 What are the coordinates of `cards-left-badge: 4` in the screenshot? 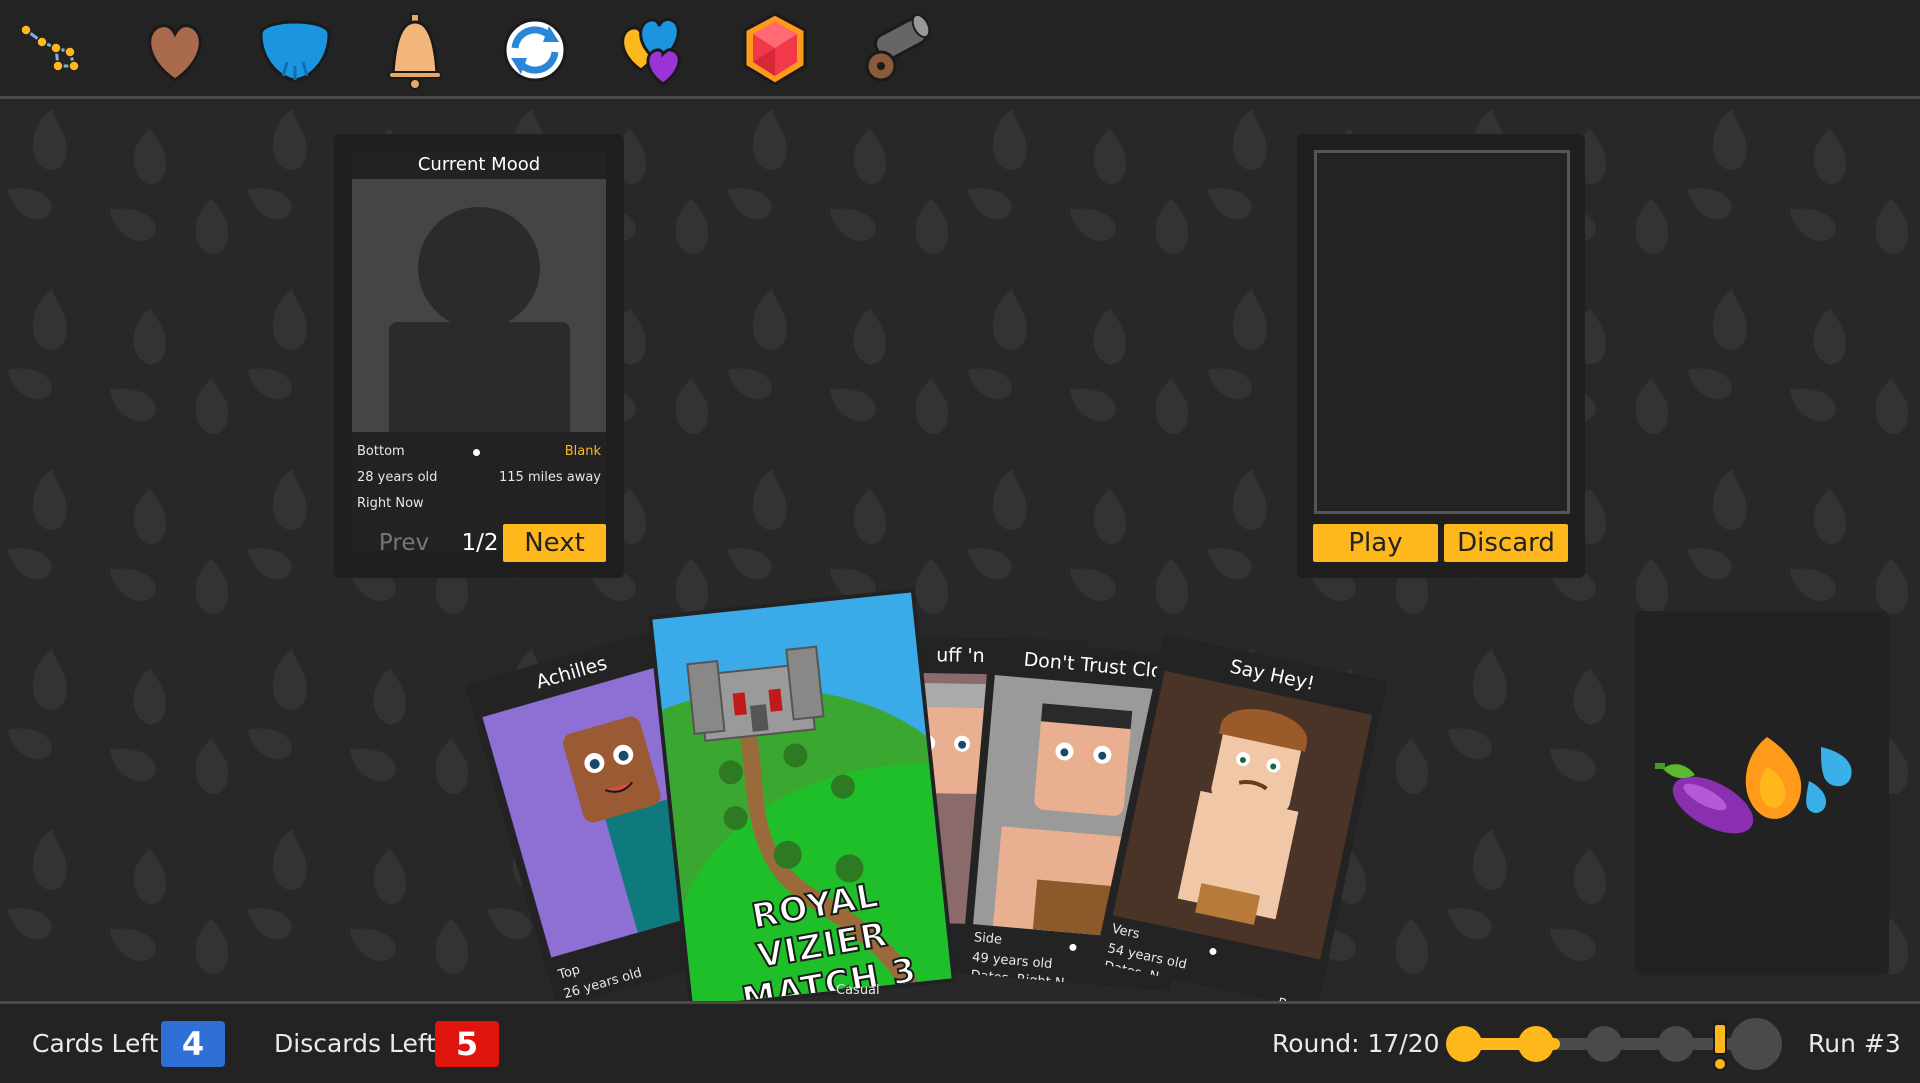 It's located at (193, 1044).